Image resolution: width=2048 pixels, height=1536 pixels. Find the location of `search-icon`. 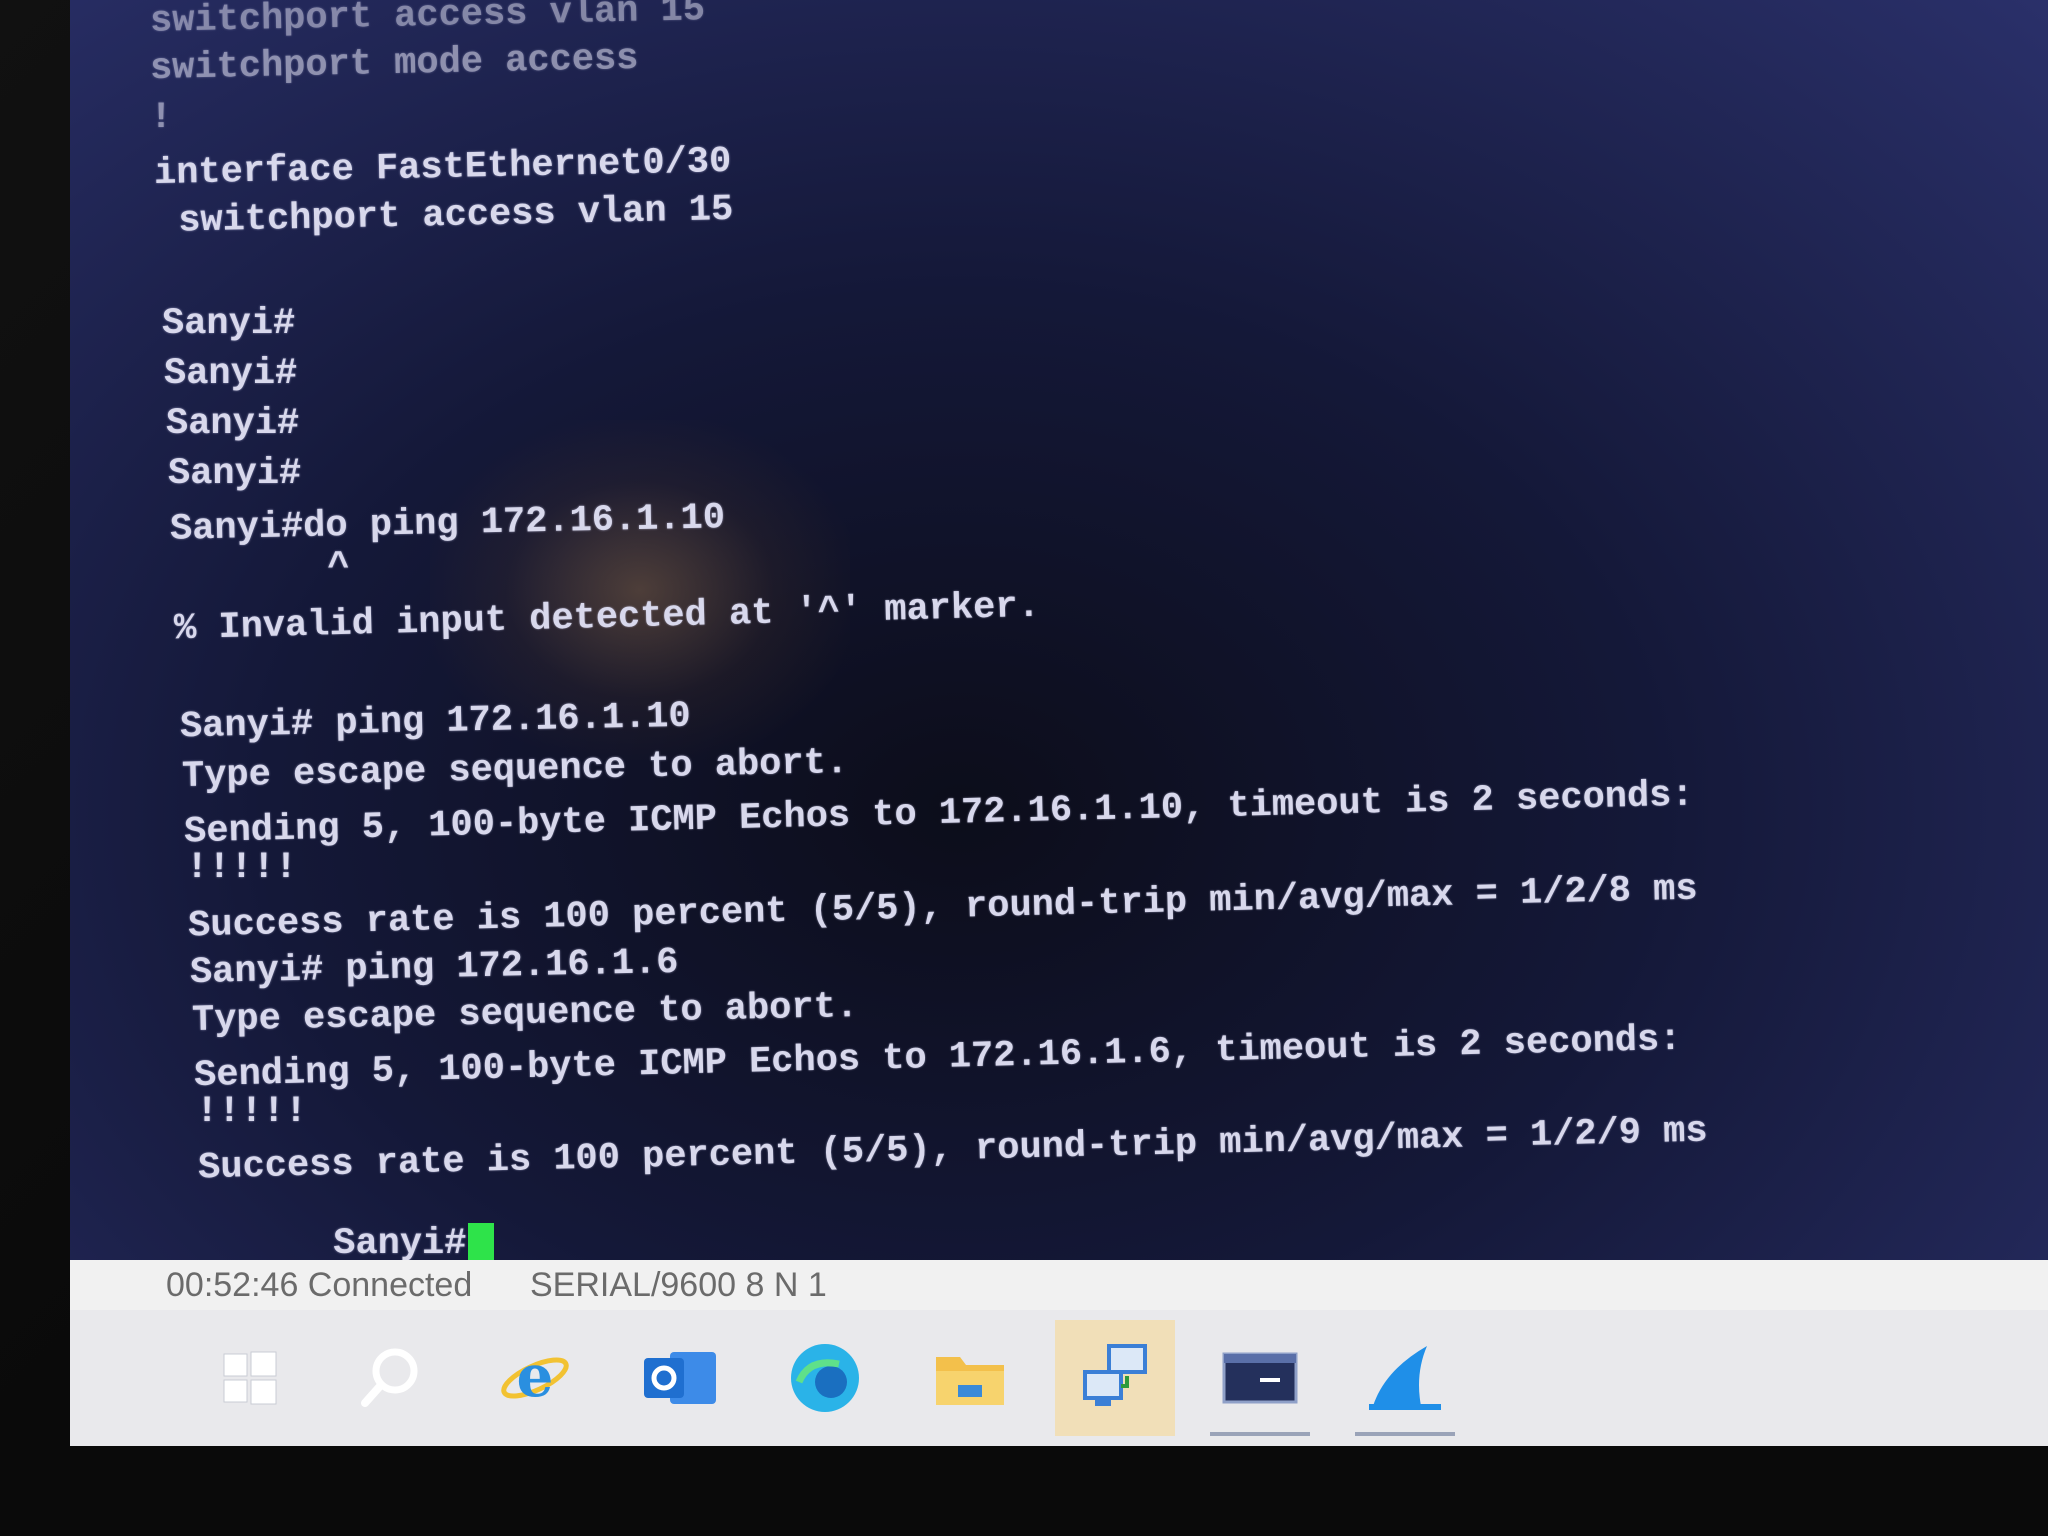

search-icon is located at coordinates (389, 1377).